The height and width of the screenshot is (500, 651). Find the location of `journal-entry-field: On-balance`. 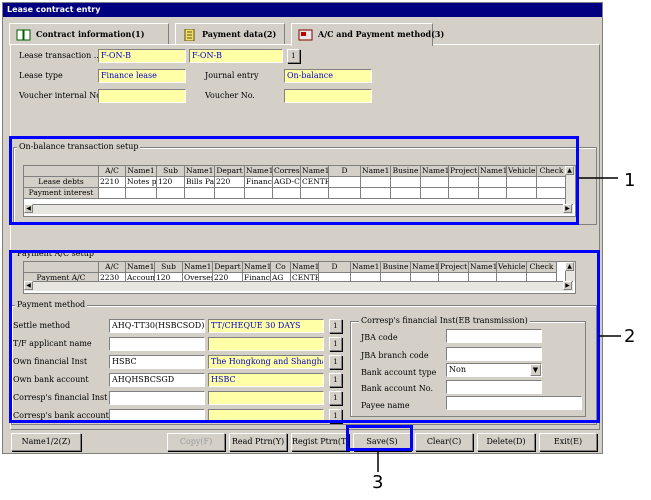

journal-entry-field: On-balance is located at coordinates (328, 76).